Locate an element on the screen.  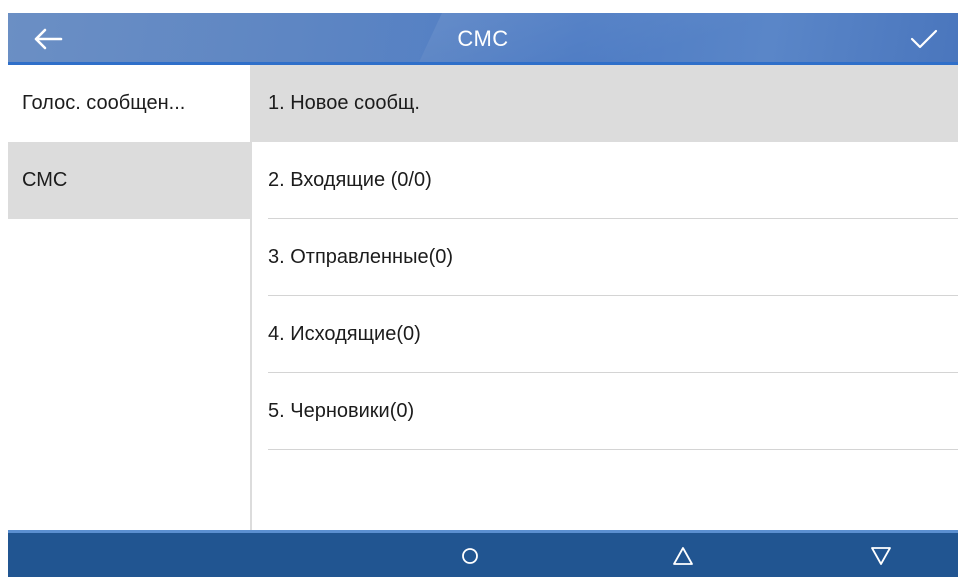
page-title: СМС is located at coordinates (483, 38).